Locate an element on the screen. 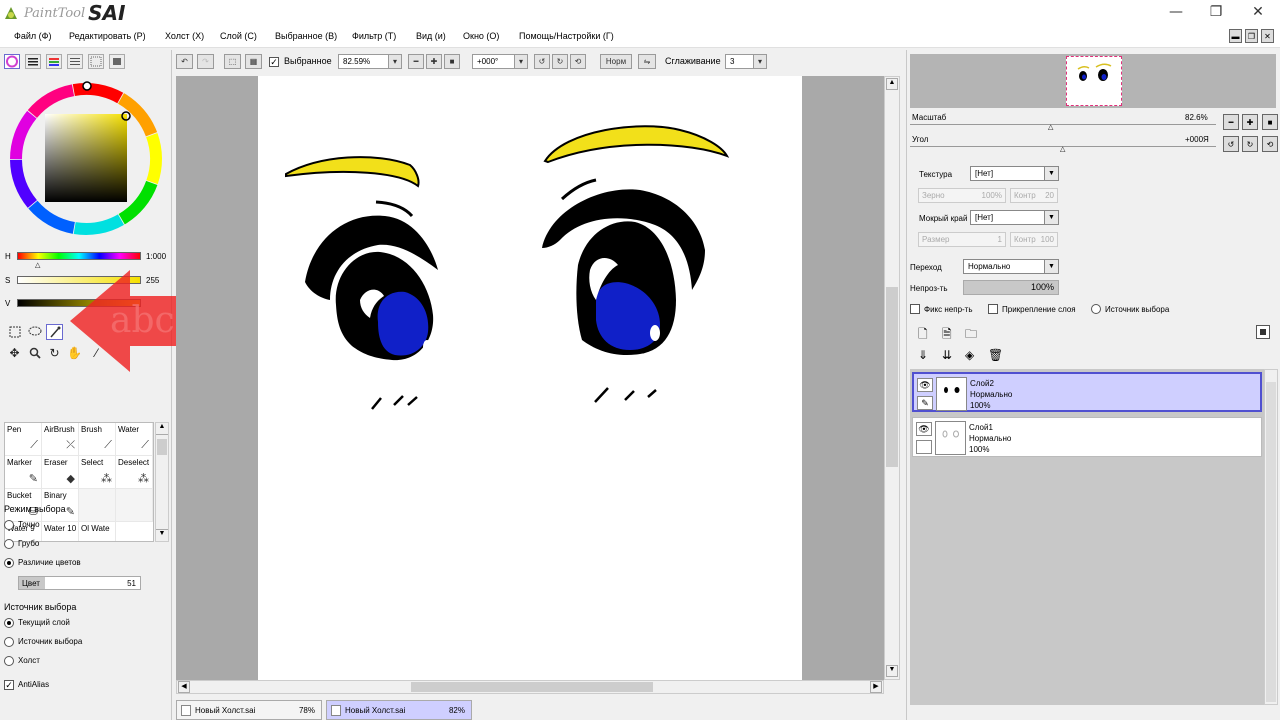 The height and width of the screenshot is (720, 1280). invert-selection-icon: ▦ is located at coordinates (253, 61).